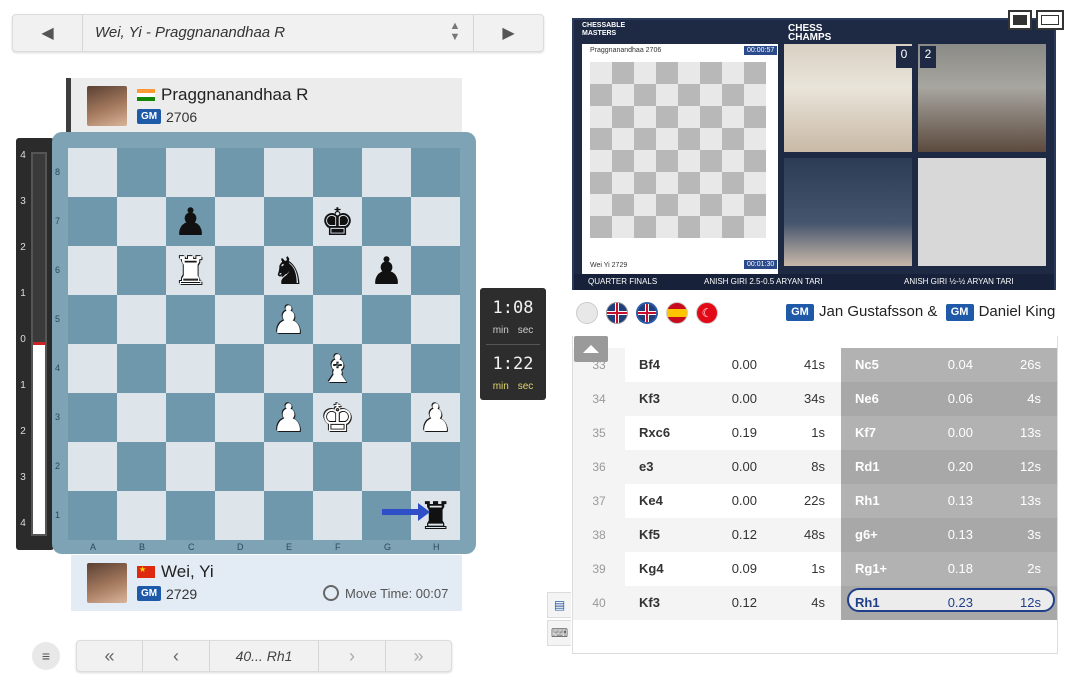  What do you see at coordinates (733, 433) in the screenshot?
I see `white-move-cell: Rxc6 0.19 1s` at bounding box center [733, 433].